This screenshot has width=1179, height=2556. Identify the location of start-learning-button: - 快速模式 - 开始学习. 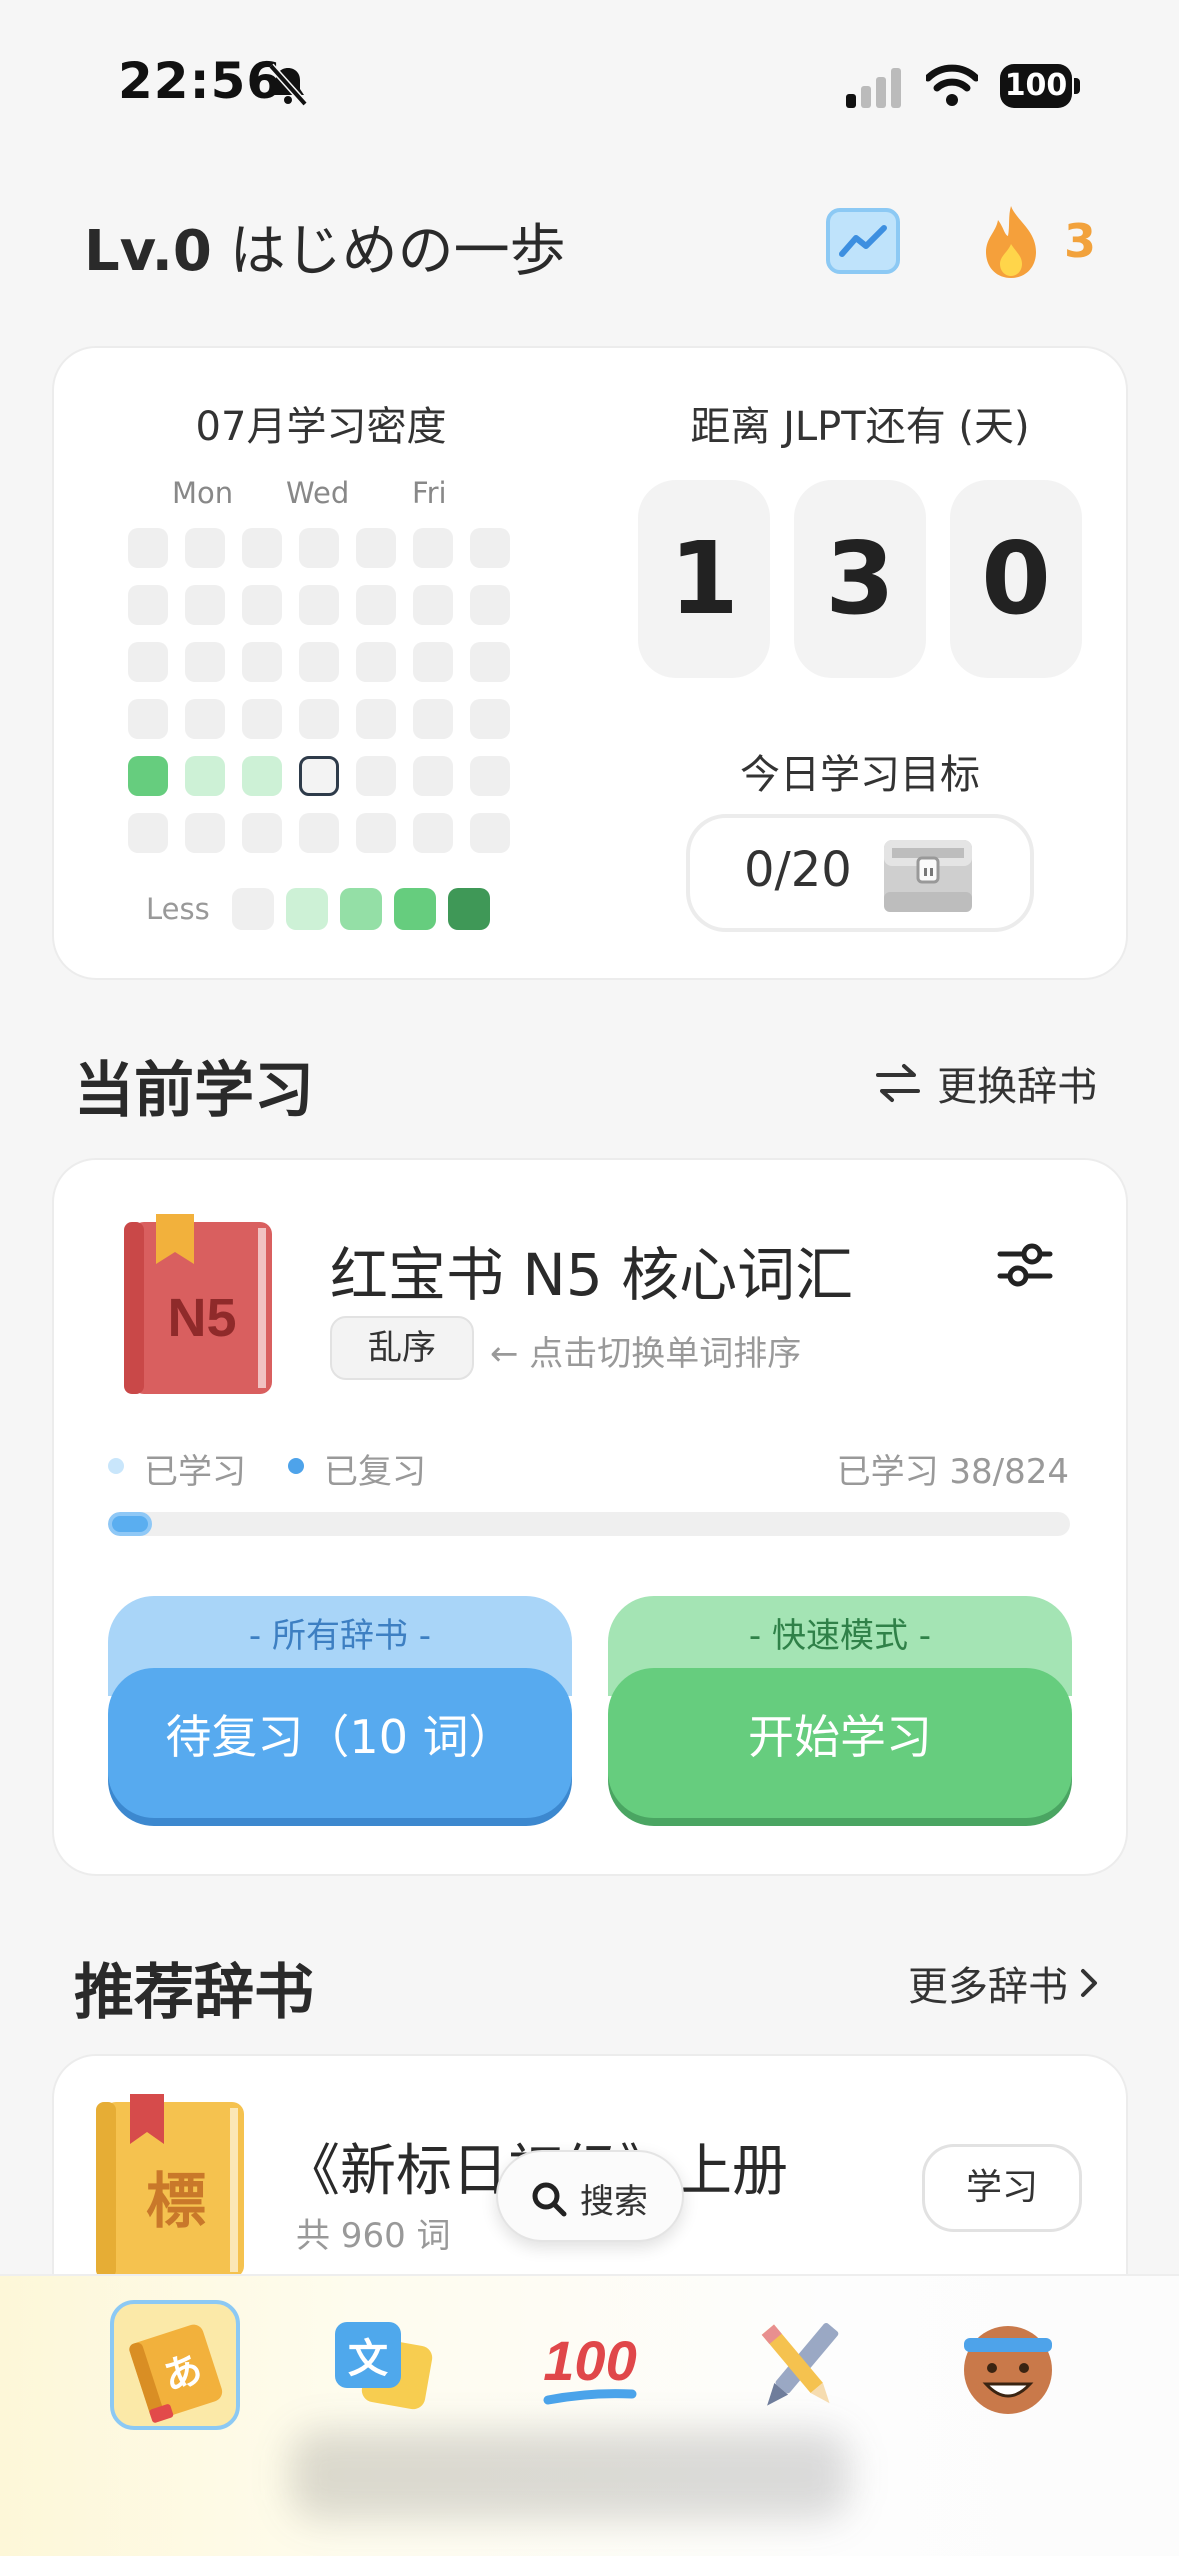
(840, 1707).